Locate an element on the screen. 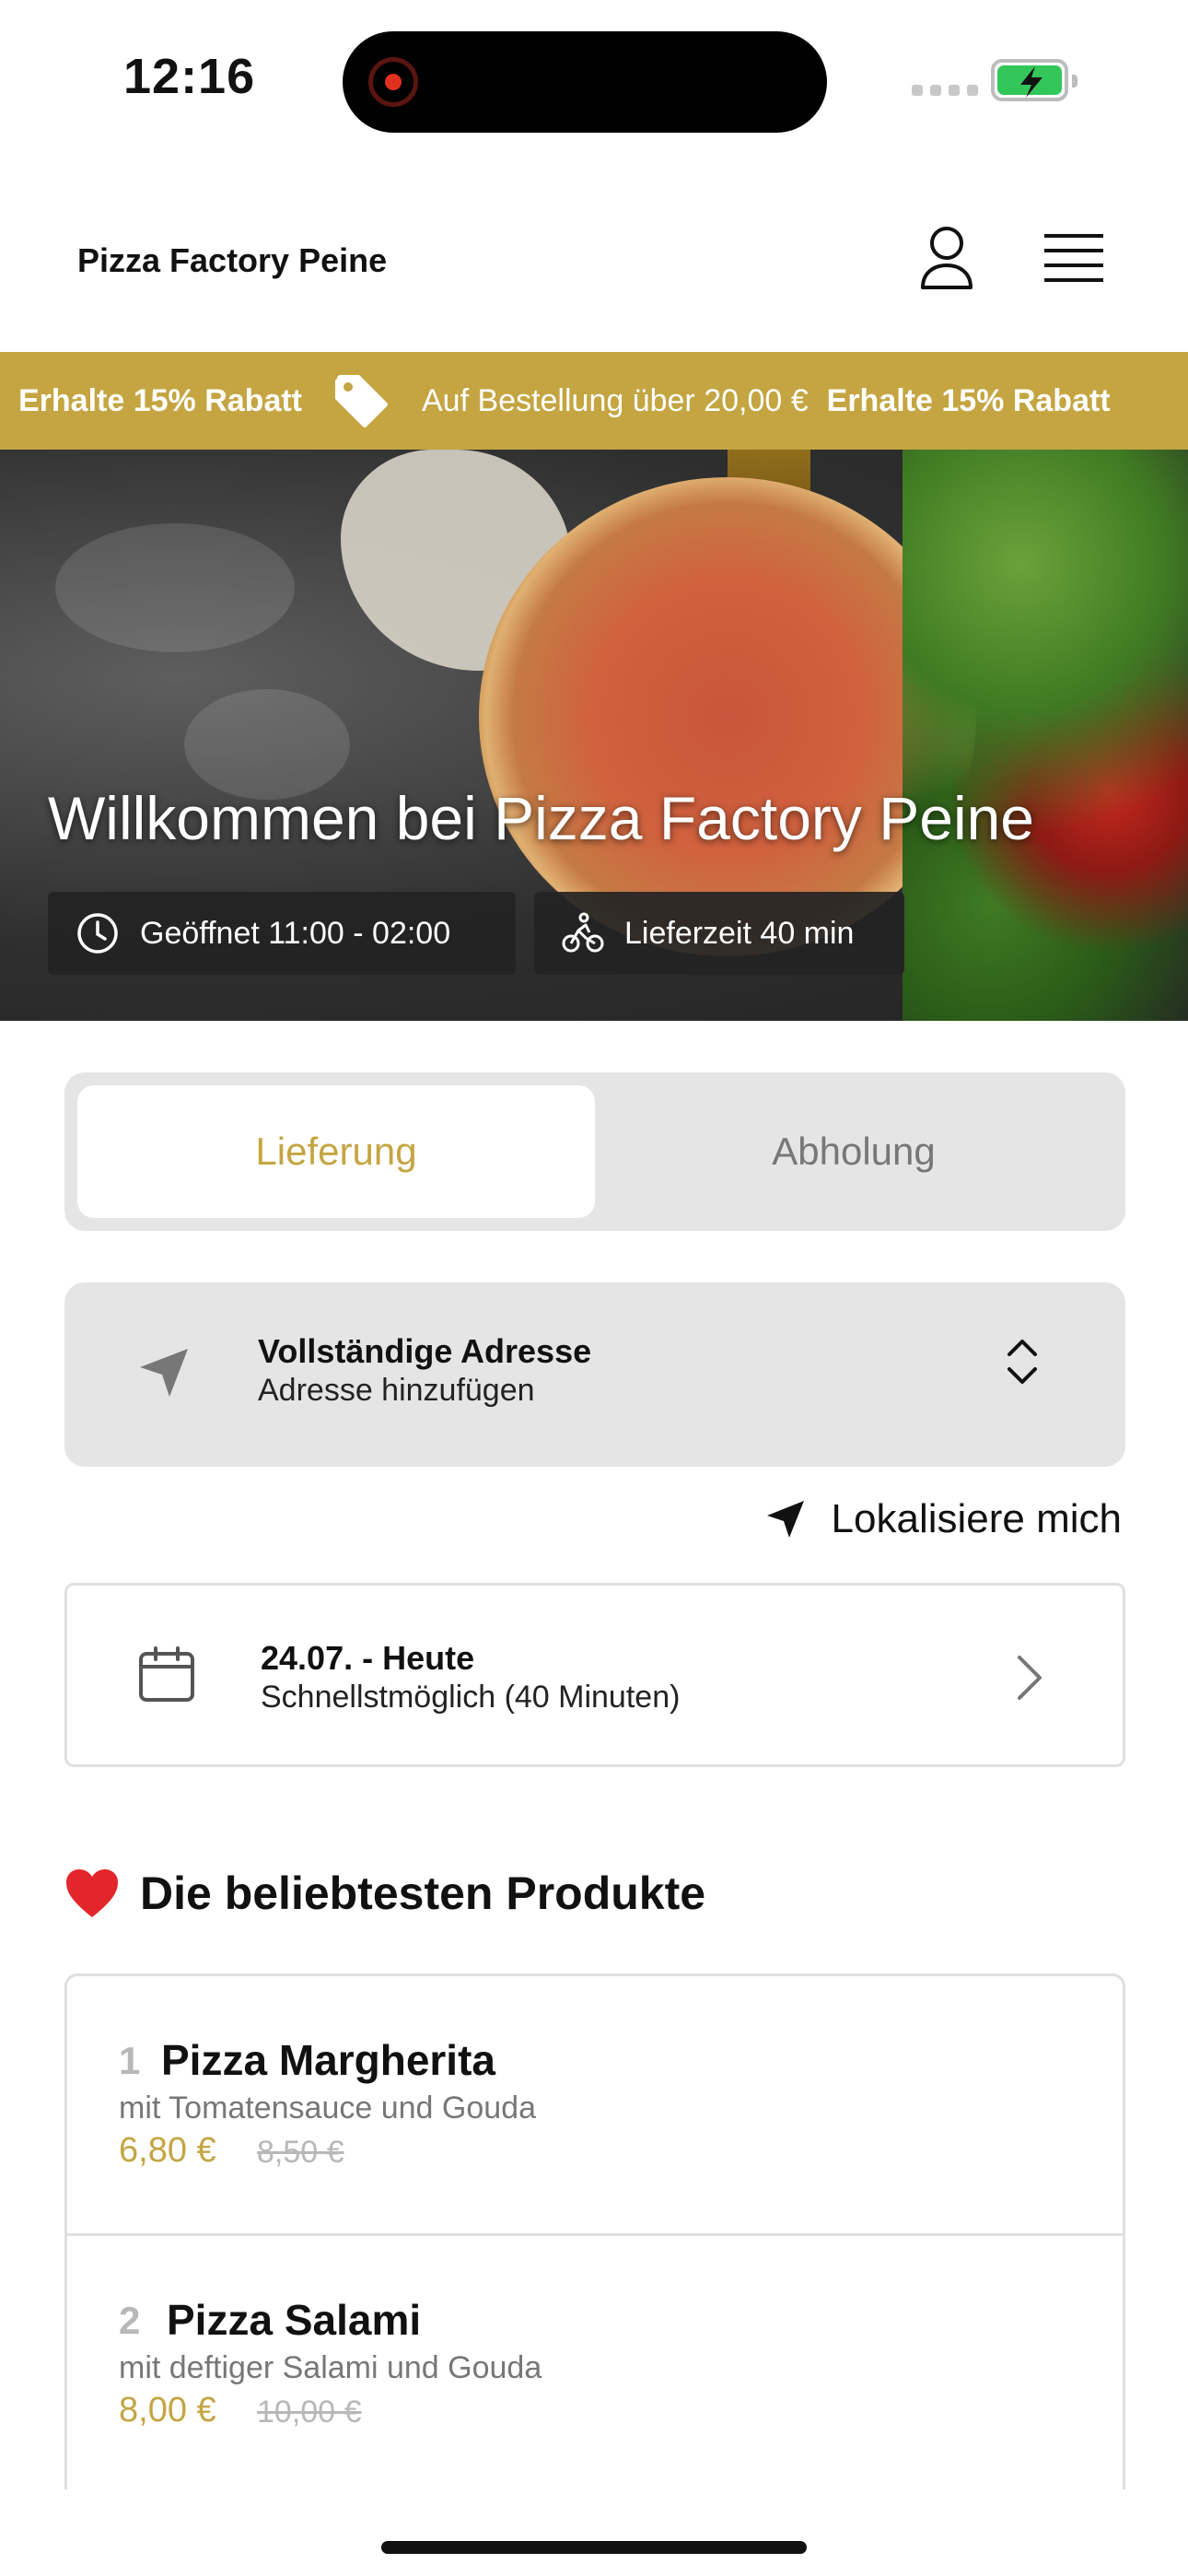 The height and width of the screenshot is (2576, 1188). bicycle-courier-icon is located at coordinates (583, 932).